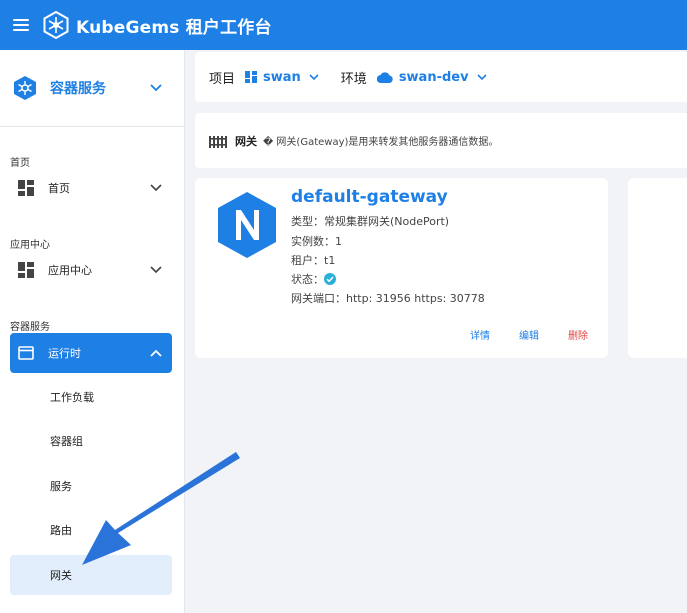  Describe the element at coordinates (343, 25) in the screenshot. I see `app-bar: KubeGems 租户工作台` at that location.